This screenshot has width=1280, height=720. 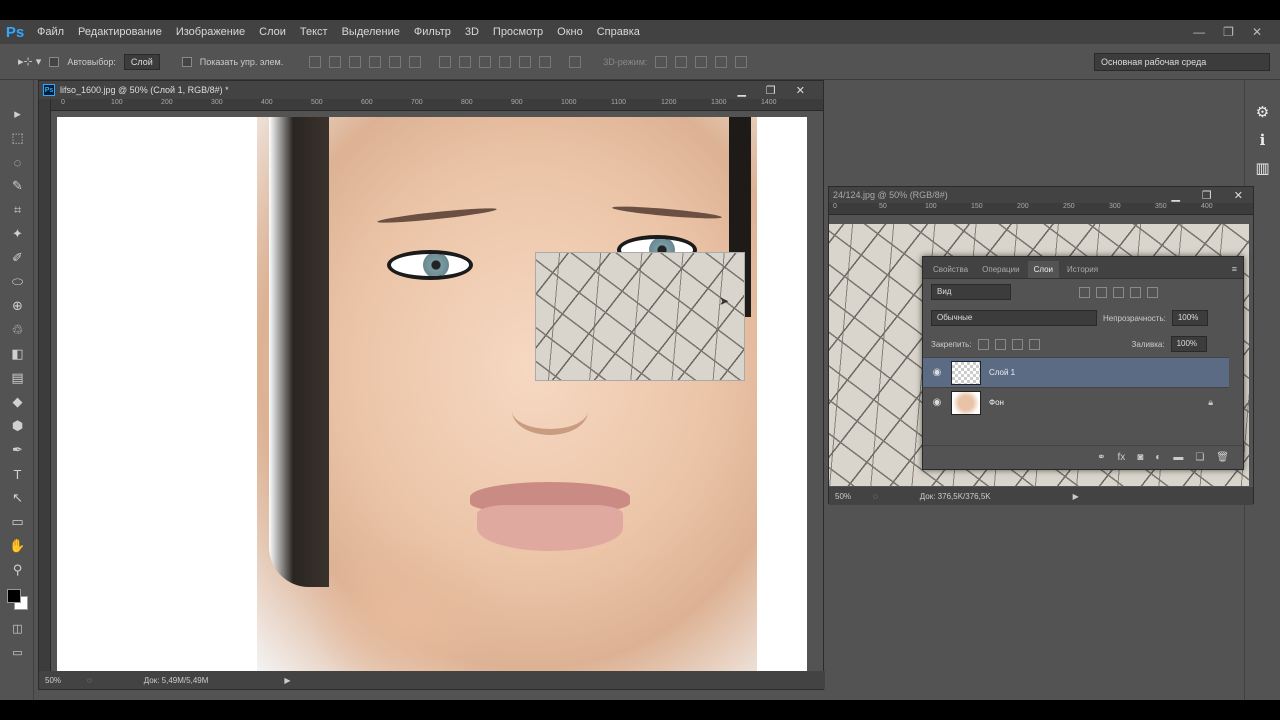 I want to click on distribute-top-icon, so click(x=445, y=61).